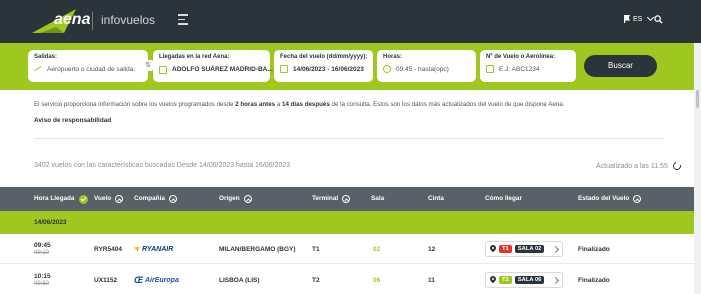 This screenshot has width=701, height=294. Describe the element at coordinates (91, 69) in the screenshot. I see `salidas-input: Aeropuerto o ciudad de salida:` at that location.